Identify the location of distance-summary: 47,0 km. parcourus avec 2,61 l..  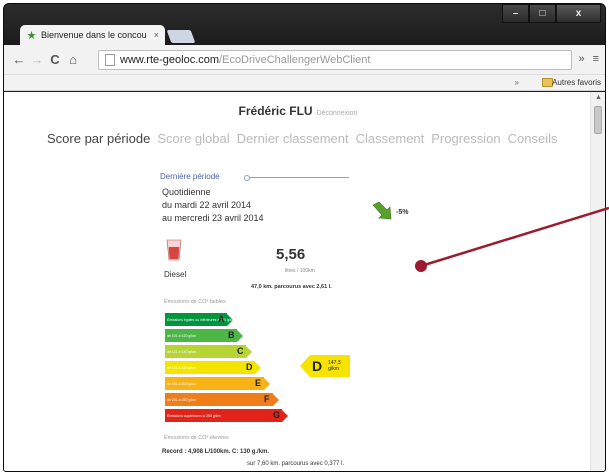
(291, 287).